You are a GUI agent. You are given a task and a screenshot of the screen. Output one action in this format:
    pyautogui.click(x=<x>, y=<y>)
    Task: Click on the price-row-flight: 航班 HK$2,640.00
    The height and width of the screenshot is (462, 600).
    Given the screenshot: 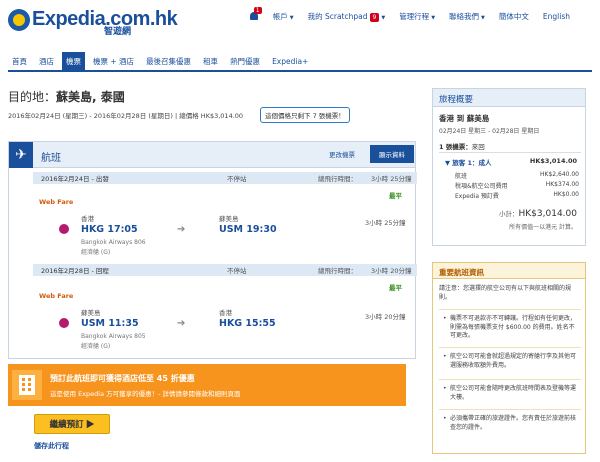 What is the action you would take?
    pyautogui.click(x=517, y=175)
    